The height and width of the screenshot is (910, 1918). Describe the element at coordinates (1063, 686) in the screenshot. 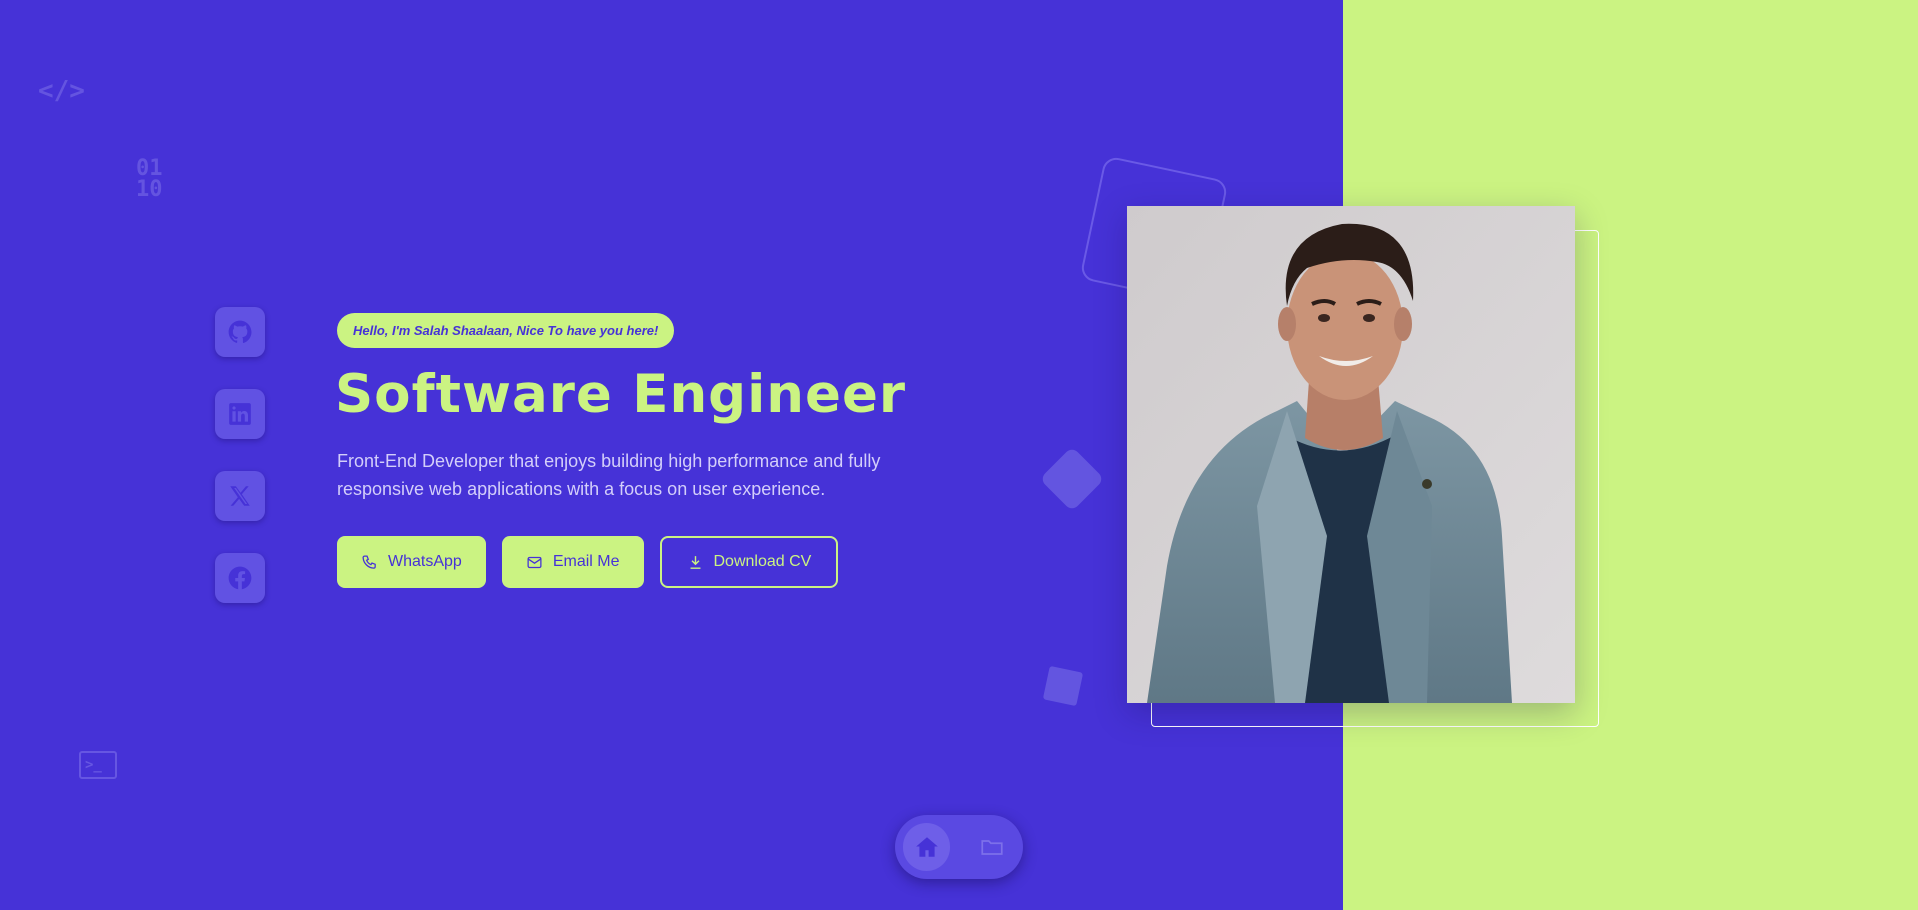

I see `small-square-decoration` at that location.